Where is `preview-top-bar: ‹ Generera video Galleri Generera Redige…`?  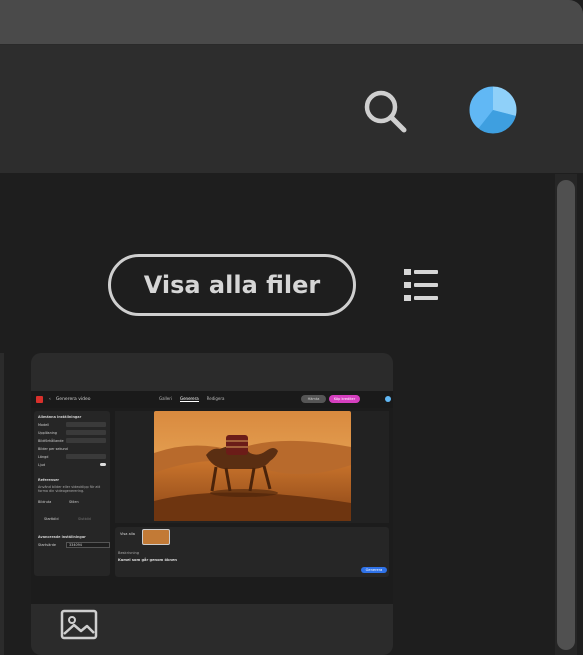 preview-top-bar: ‹ Generera video Galleri Generera Redige… is located at coordinates (212, 399).